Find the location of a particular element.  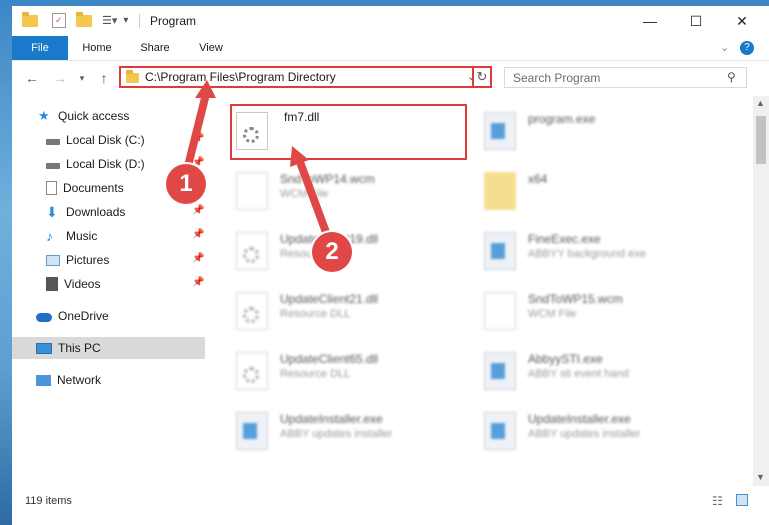

scroll-up-icon: ▲ is located at coordinates (760, 103).